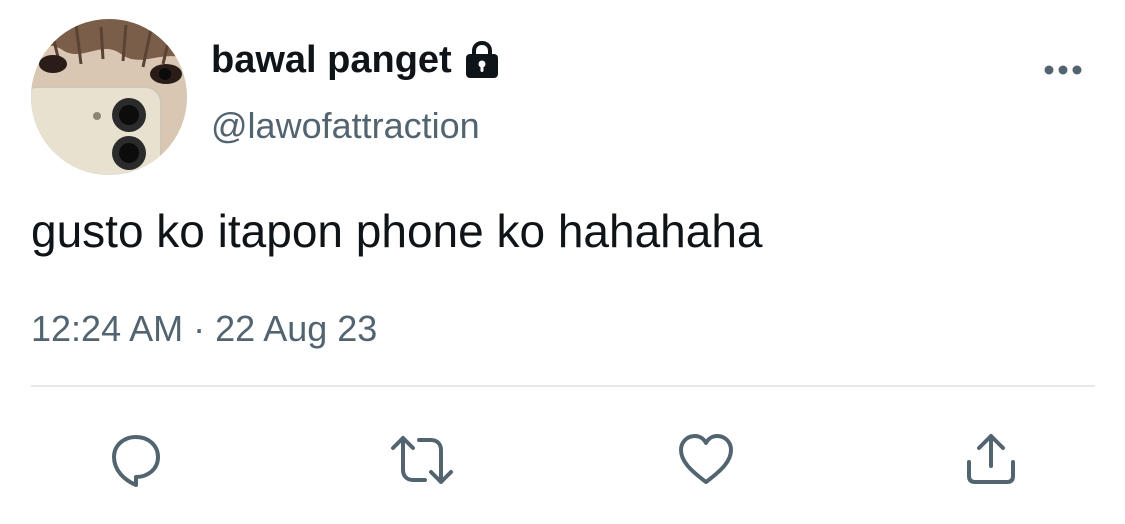 The width and height of the screenshot is (1125, 524). I want to click on avatar, so click(109, 97).